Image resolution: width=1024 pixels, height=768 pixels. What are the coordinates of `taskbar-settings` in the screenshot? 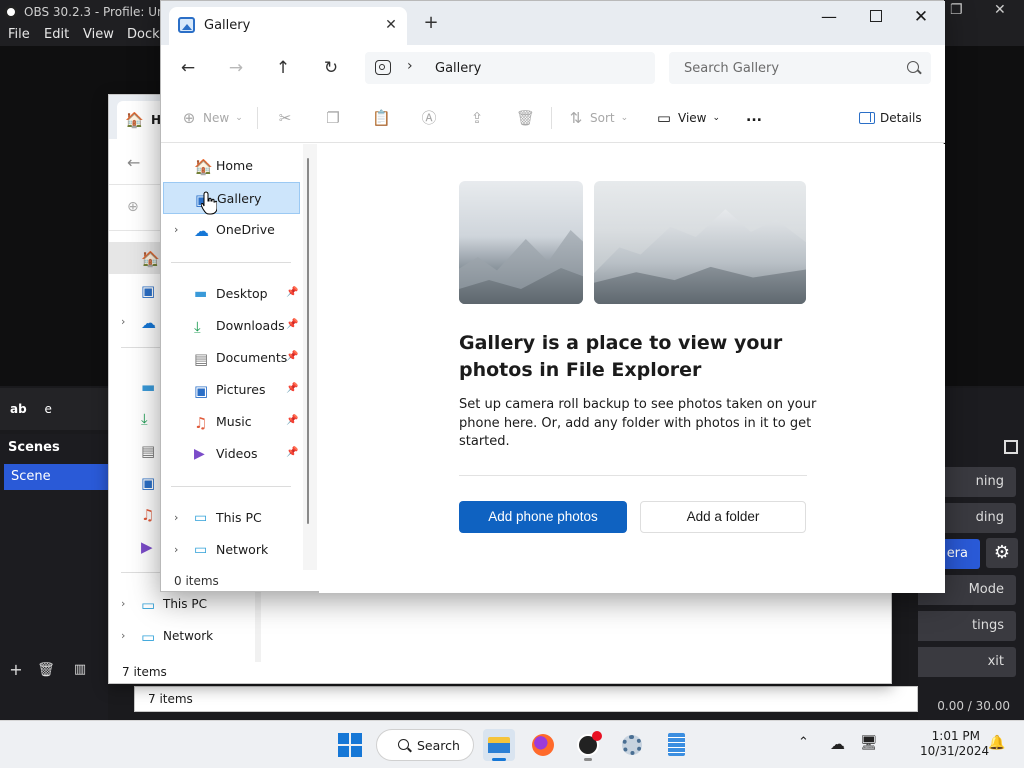 It's located at (632, 745).